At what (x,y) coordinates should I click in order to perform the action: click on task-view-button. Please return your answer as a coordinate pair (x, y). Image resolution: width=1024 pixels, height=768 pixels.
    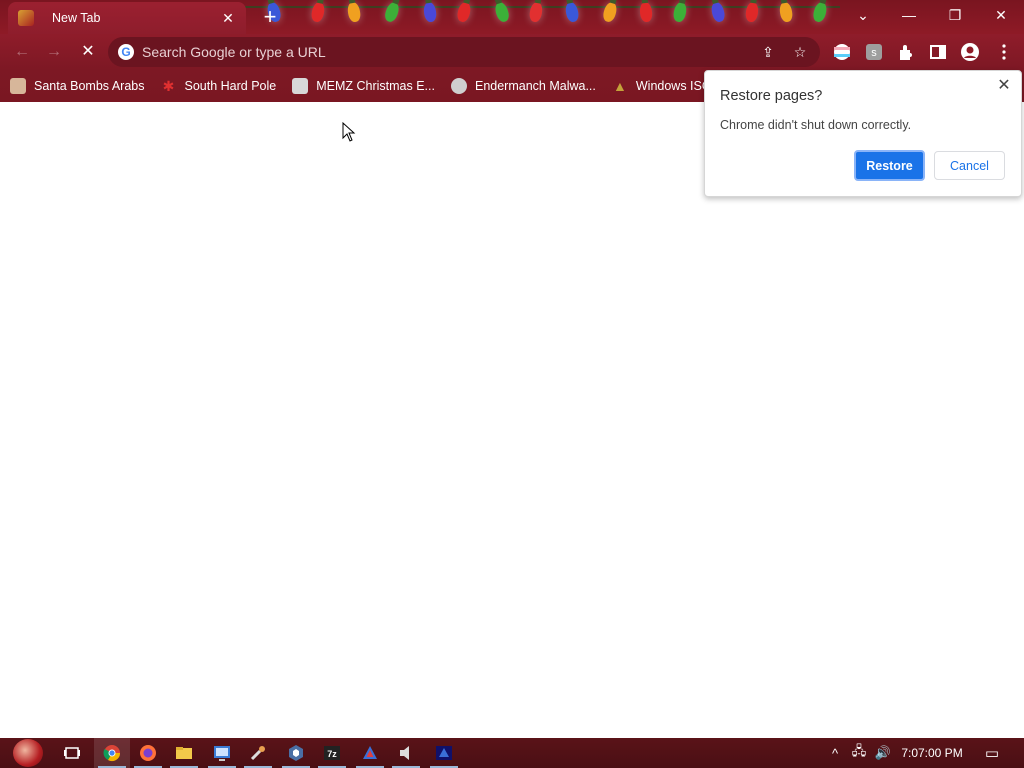
    Looking at the image, I should click on (72, 753).